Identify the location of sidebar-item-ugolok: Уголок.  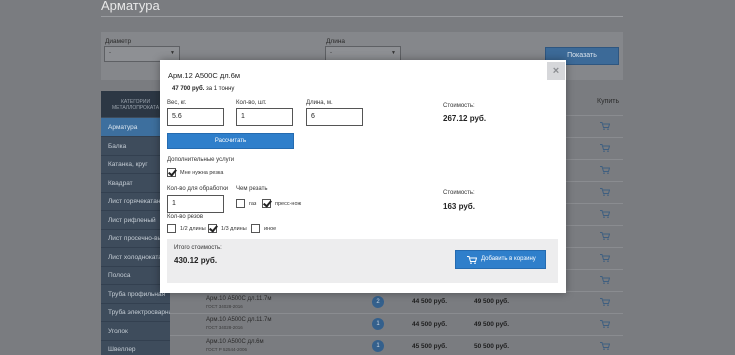
(135, 331).